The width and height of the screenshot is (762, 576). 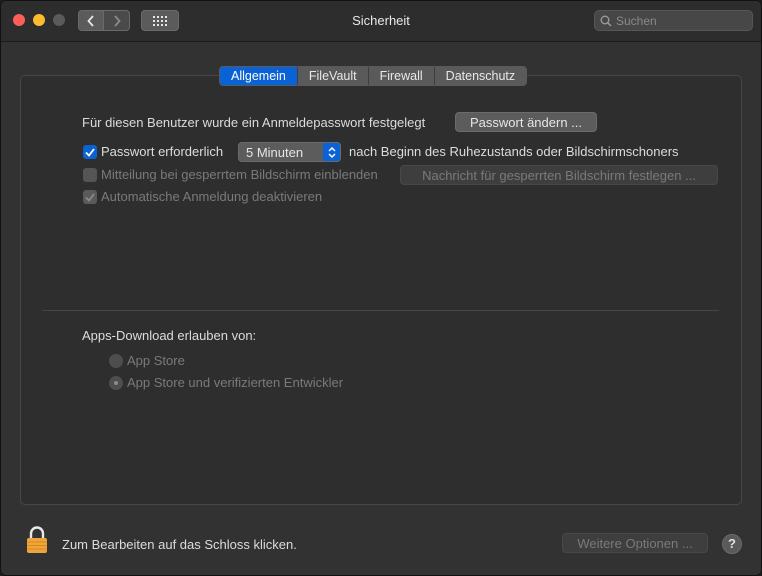 I want to click on require-password-checkbox, so click(x=90, y=152).